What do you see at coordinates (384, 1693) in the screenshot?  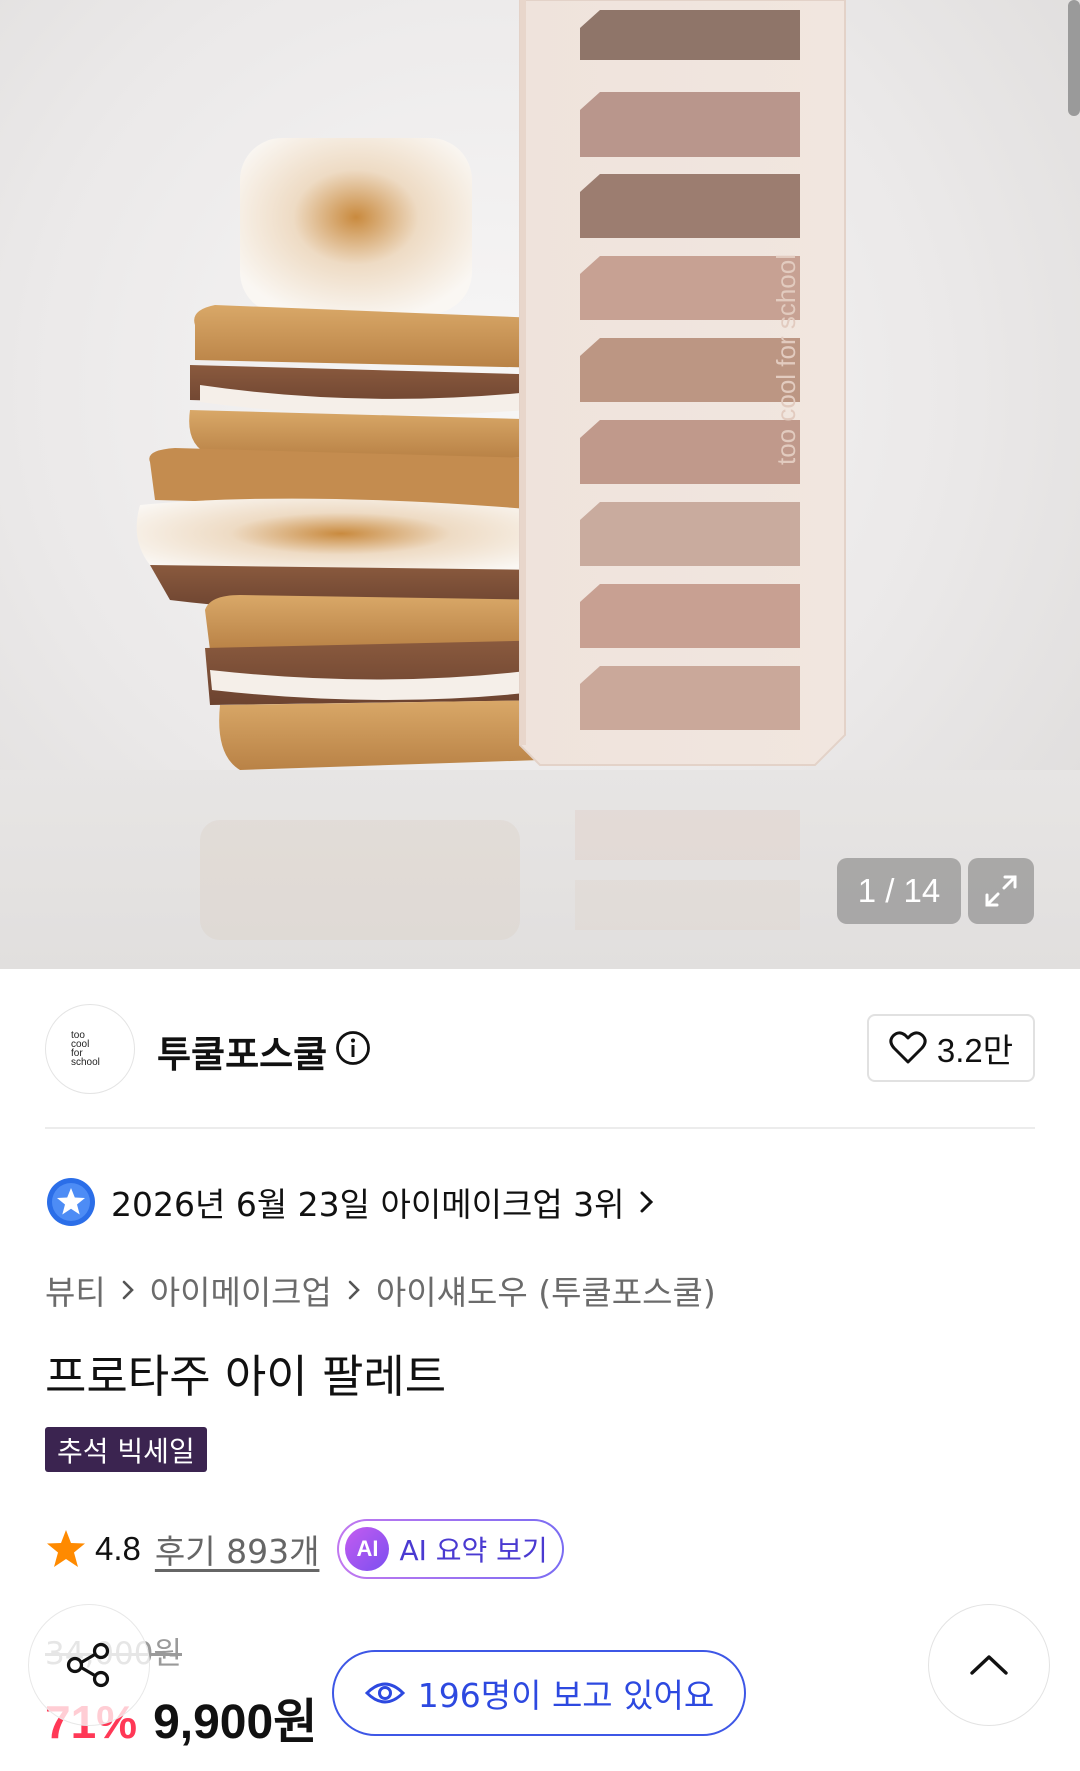 I see `eye-icon` at bounding box center [384, 1693].